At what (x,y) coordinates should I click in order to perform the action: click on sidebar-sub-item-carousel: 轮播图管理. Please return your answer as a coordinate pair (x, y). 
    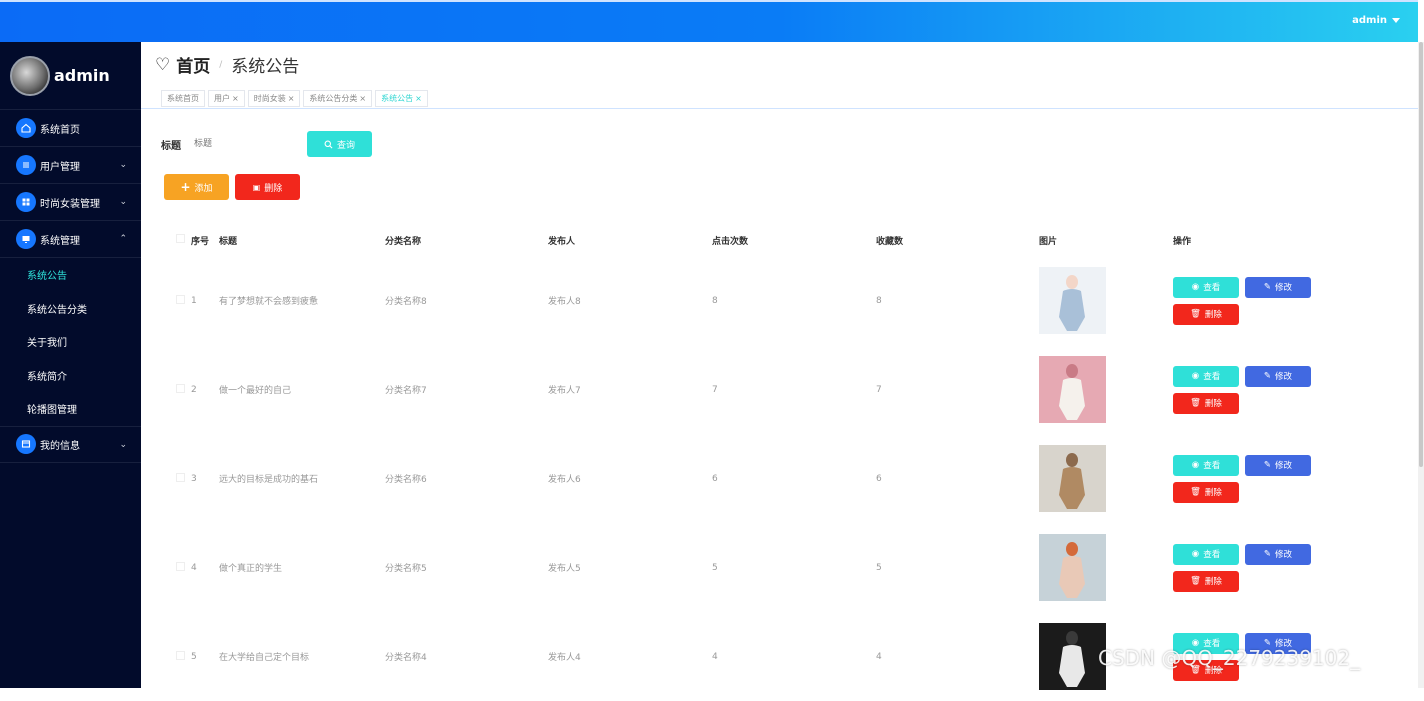
    Looking at the image, I should click on (70, 409).